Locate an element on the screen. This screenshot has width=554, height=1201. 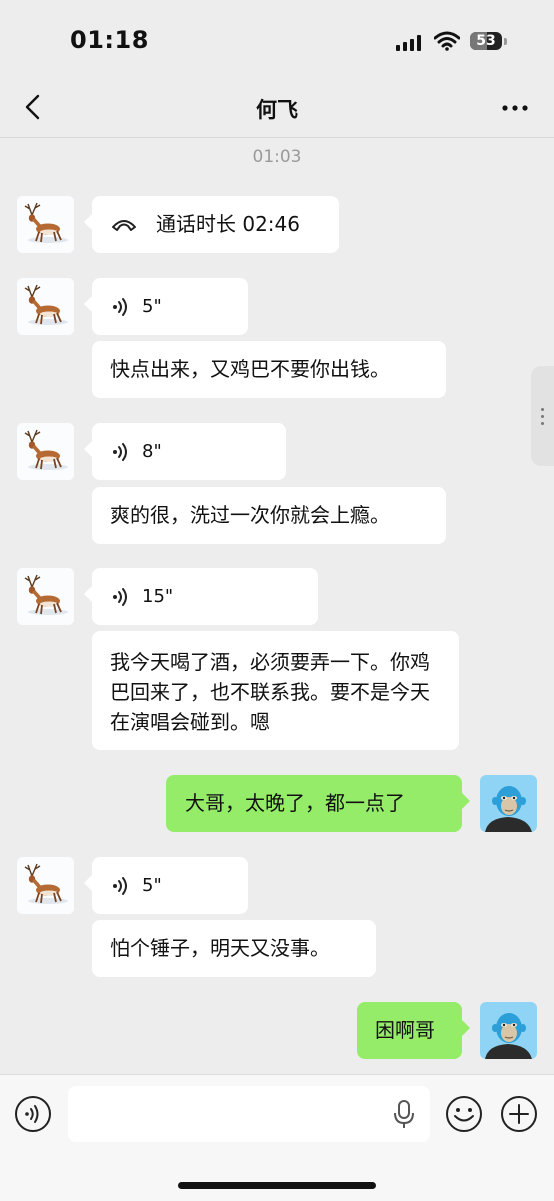
transcript-text: 快点出来，又鸡巴不要你出钱。 is located at coordinates (250, 369).